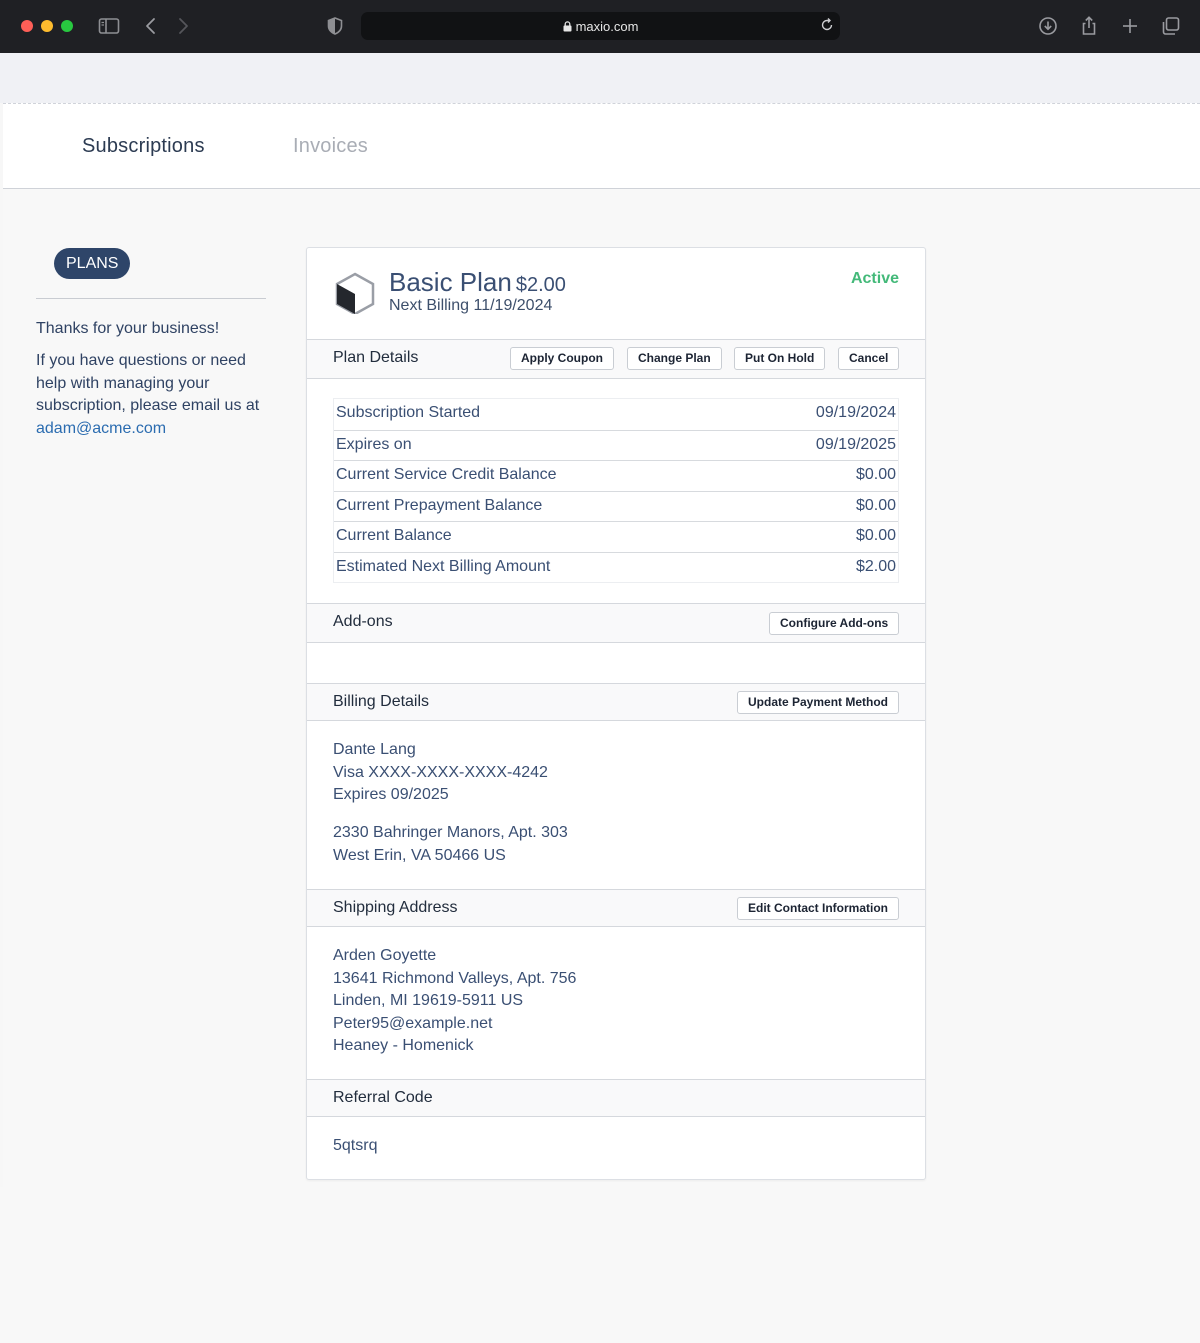 Image resolution: width=1200 pixels, height=1343 pixels. What do you see at coordinates (513, 305) in the screenshot?
I see `next-billing-date: 11/19/2024` at bounding box center [513, 305].